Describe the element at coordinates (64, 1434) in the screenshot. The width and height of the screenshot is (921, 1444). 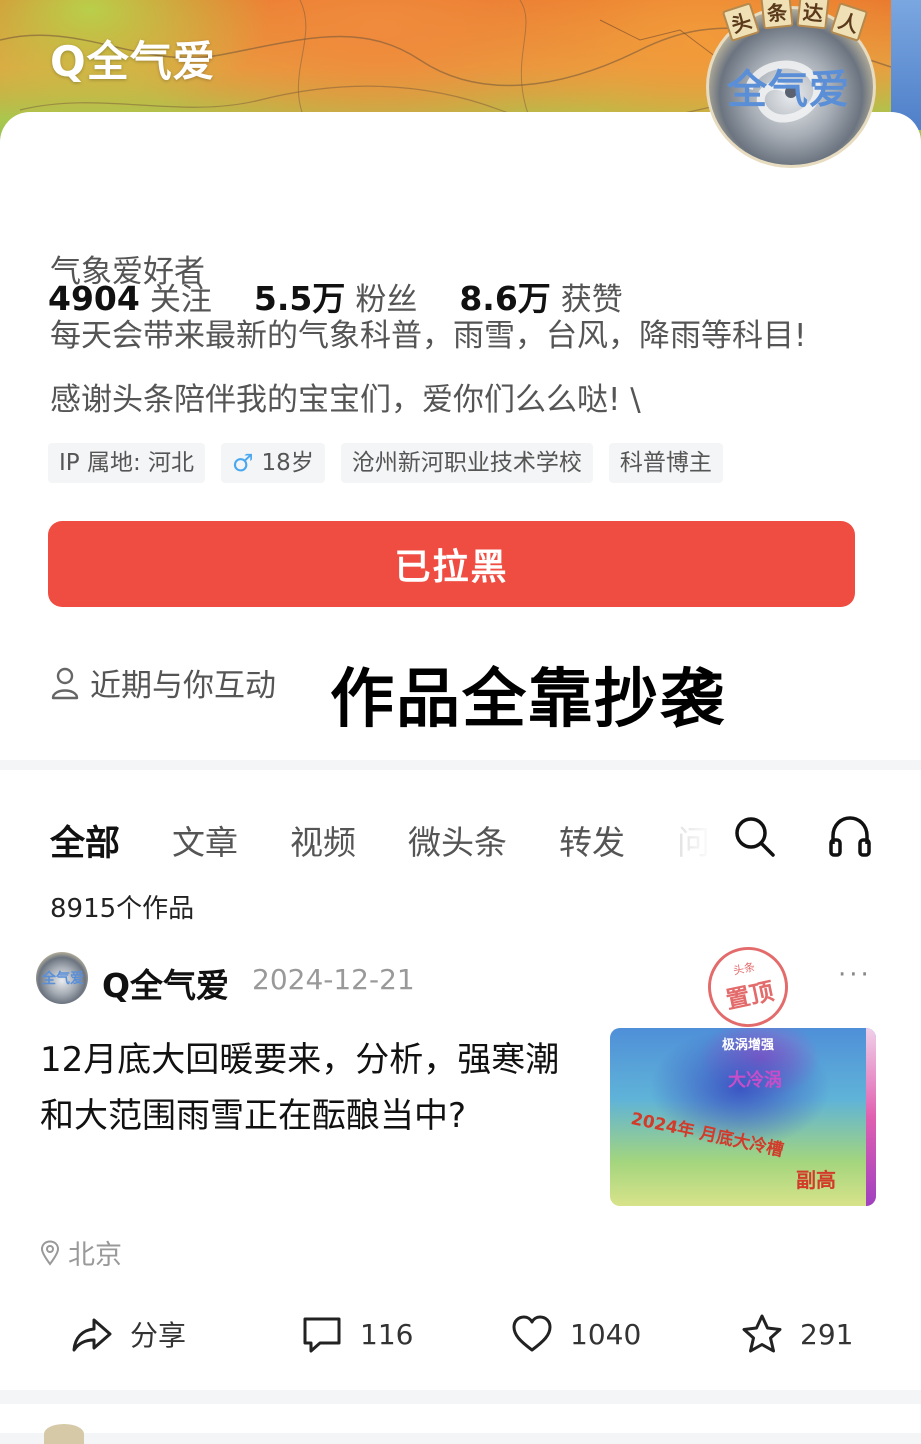
I see `next-post-avatar` at that location.